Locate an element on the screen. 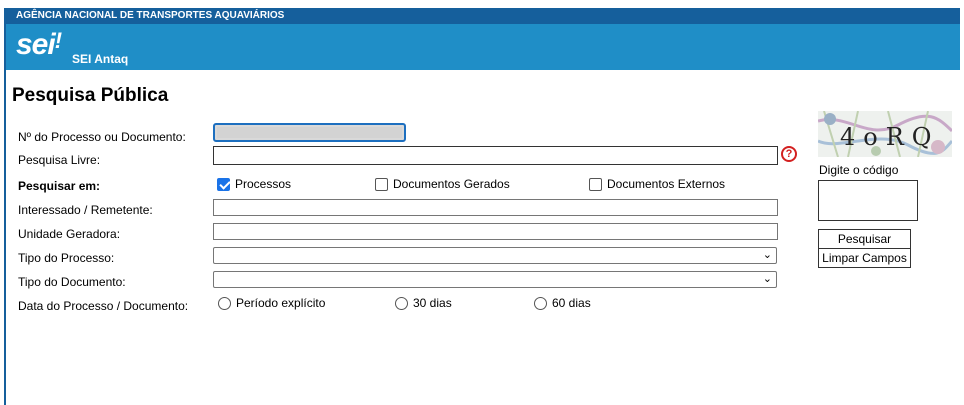 This screenshot has height=405, width=964. sei-logo: sei! is located at coordinates (39, 45).